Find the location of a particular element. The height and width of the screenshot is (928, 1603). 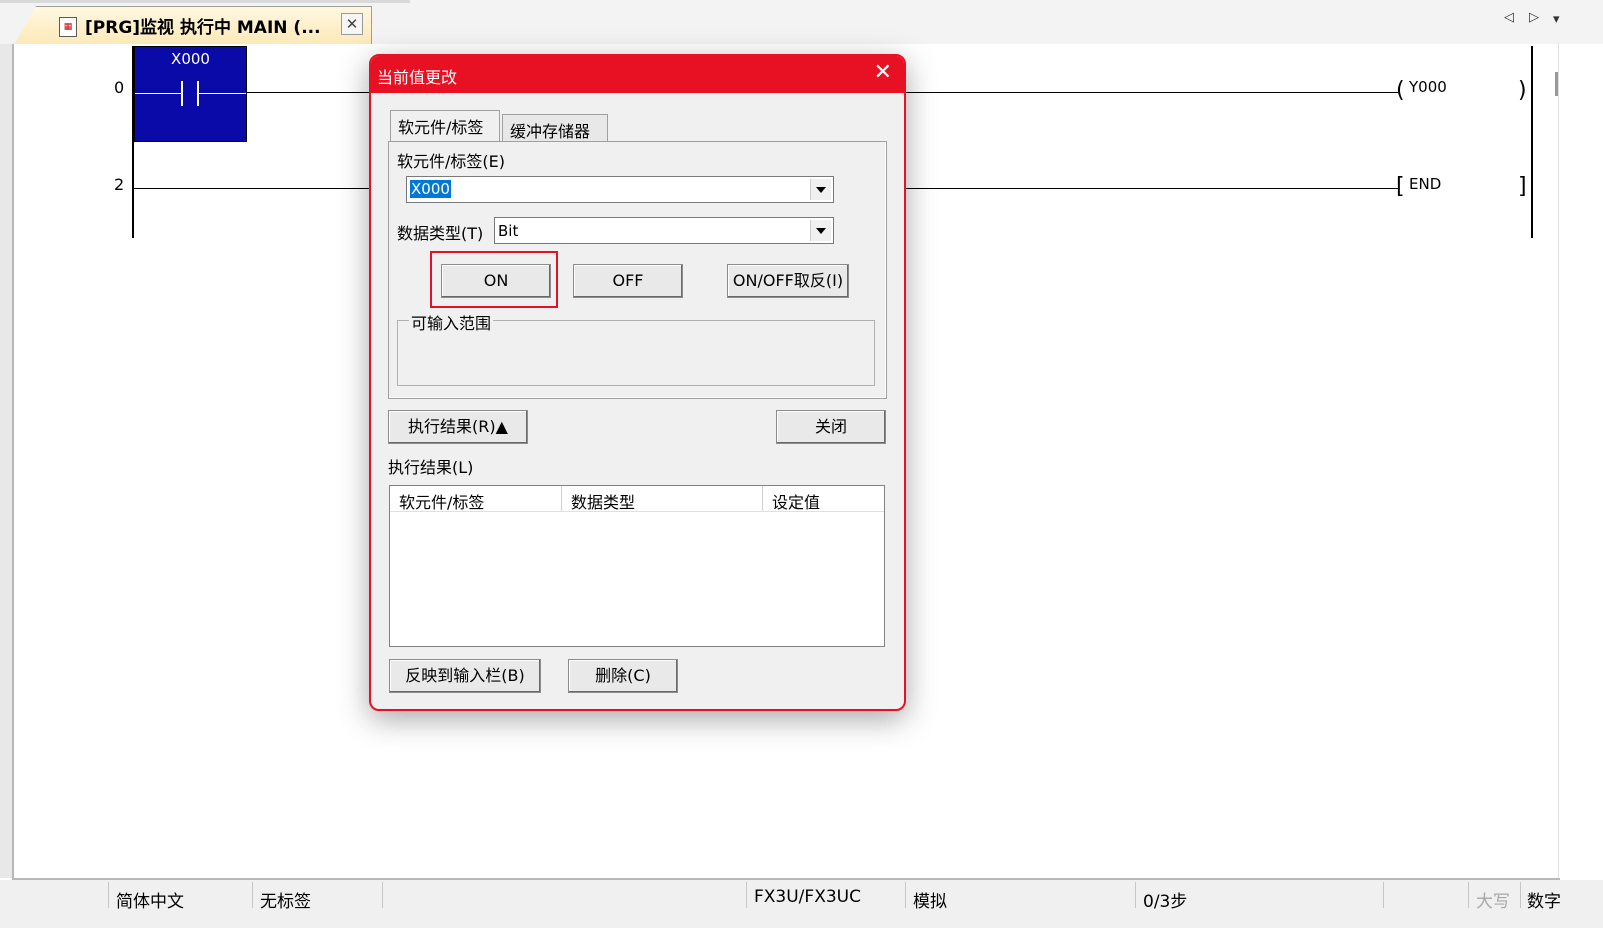

status-connection-mode: 模拟 is located at coordinates (930, 902).